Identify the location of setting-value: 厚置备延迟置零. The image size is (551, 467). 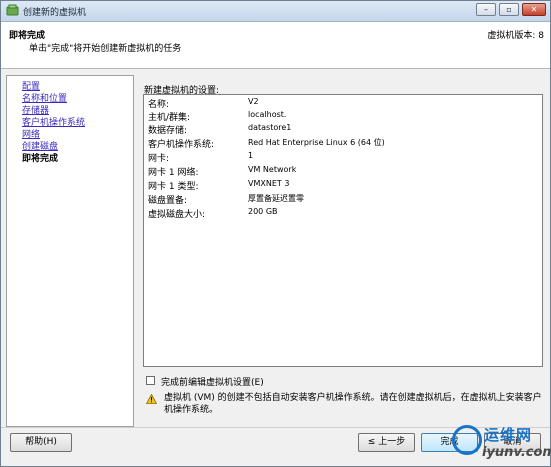
(276, 198).